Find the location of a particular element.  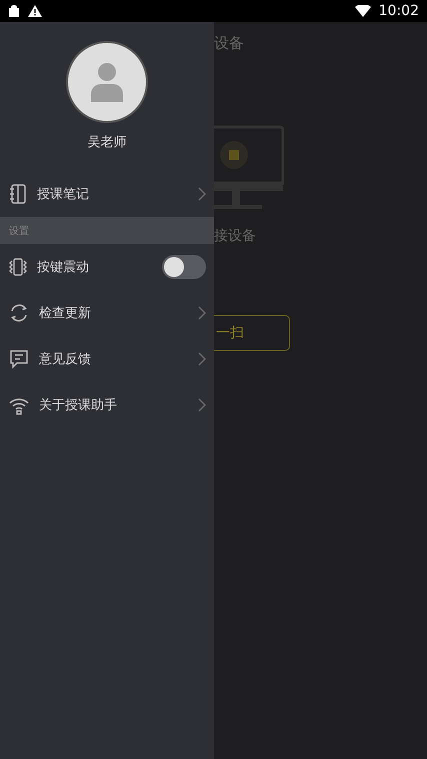

menu-item: 授课笔记 is located at coordinates (107, 194).